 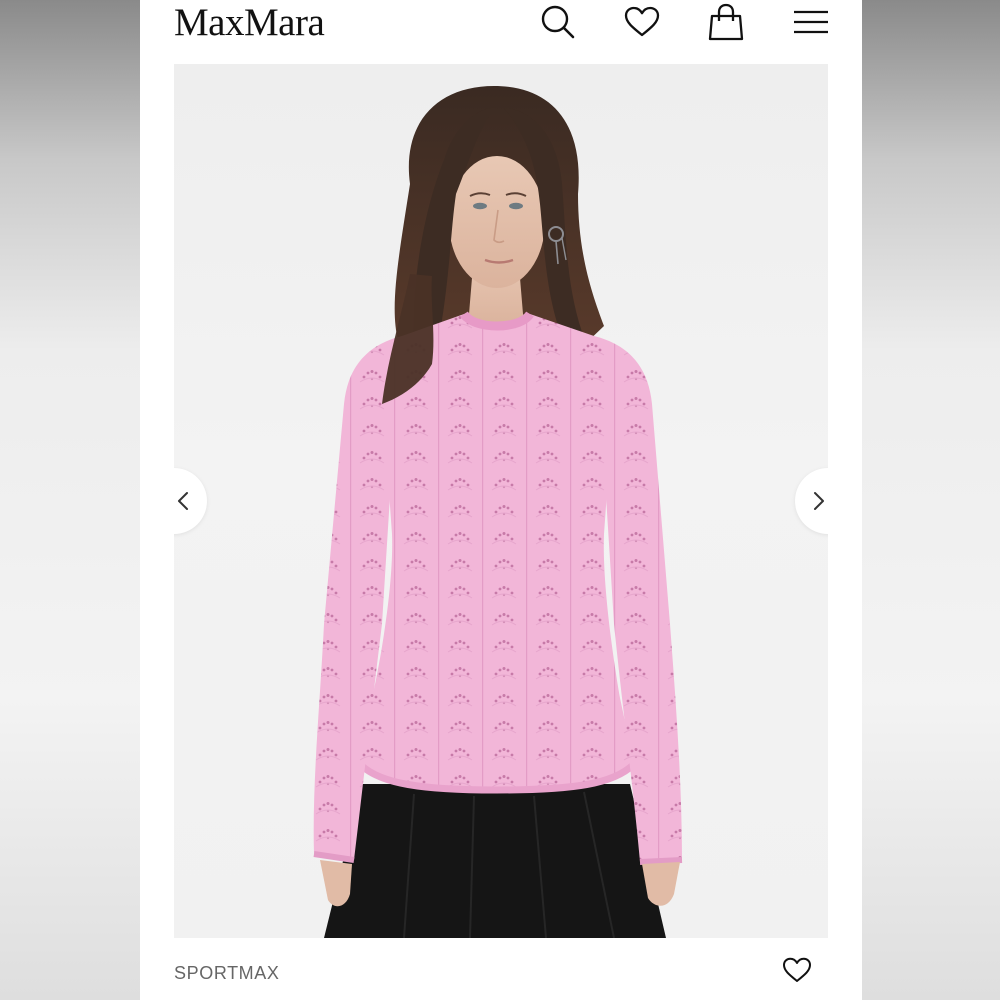 What do you see at coordinates (249, 23) in the screenshot?
I see `maxmara-logo: MaxMara` at bounding box center [249, 23].